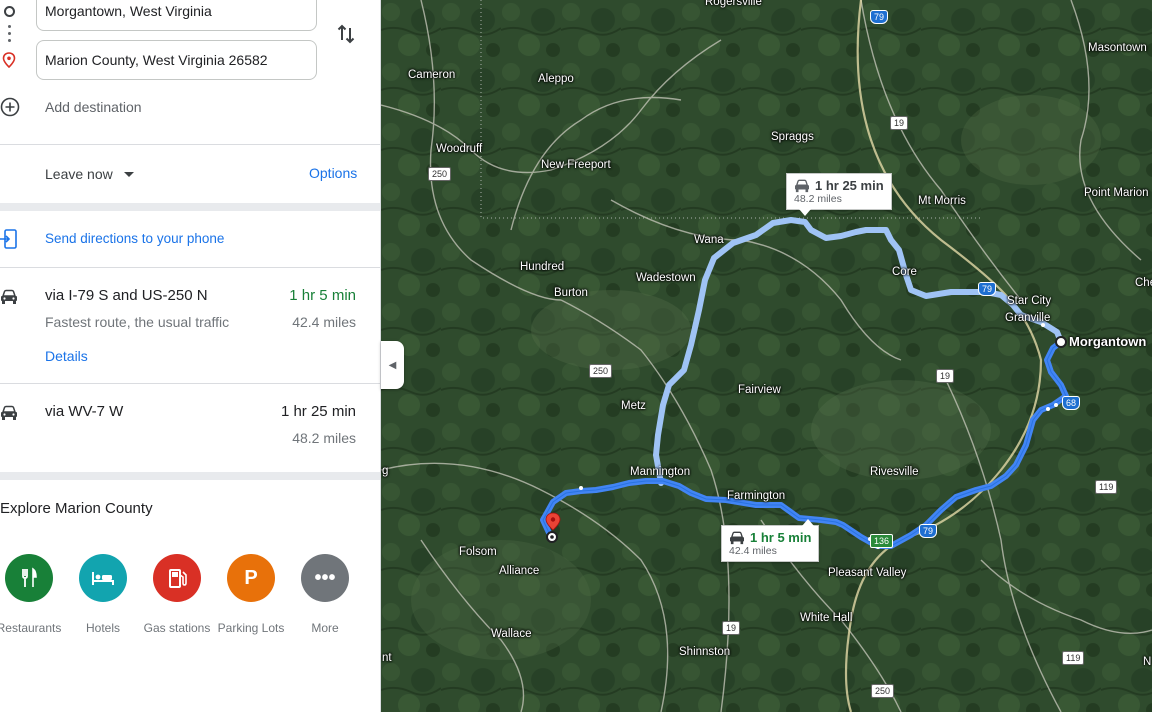  What do you see at coordinates (666, 278) in the screenshot?
I see `place-label: Wadestown` at bounding box center [666, 278].